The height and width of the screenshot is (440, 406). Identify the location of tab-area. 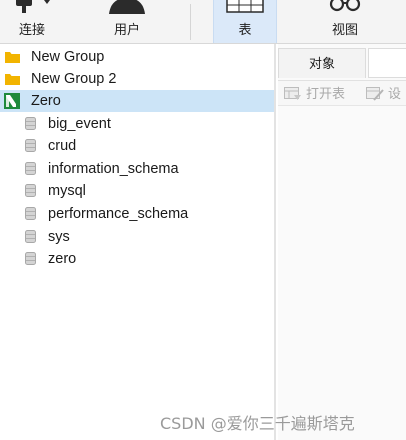
(387, 63).